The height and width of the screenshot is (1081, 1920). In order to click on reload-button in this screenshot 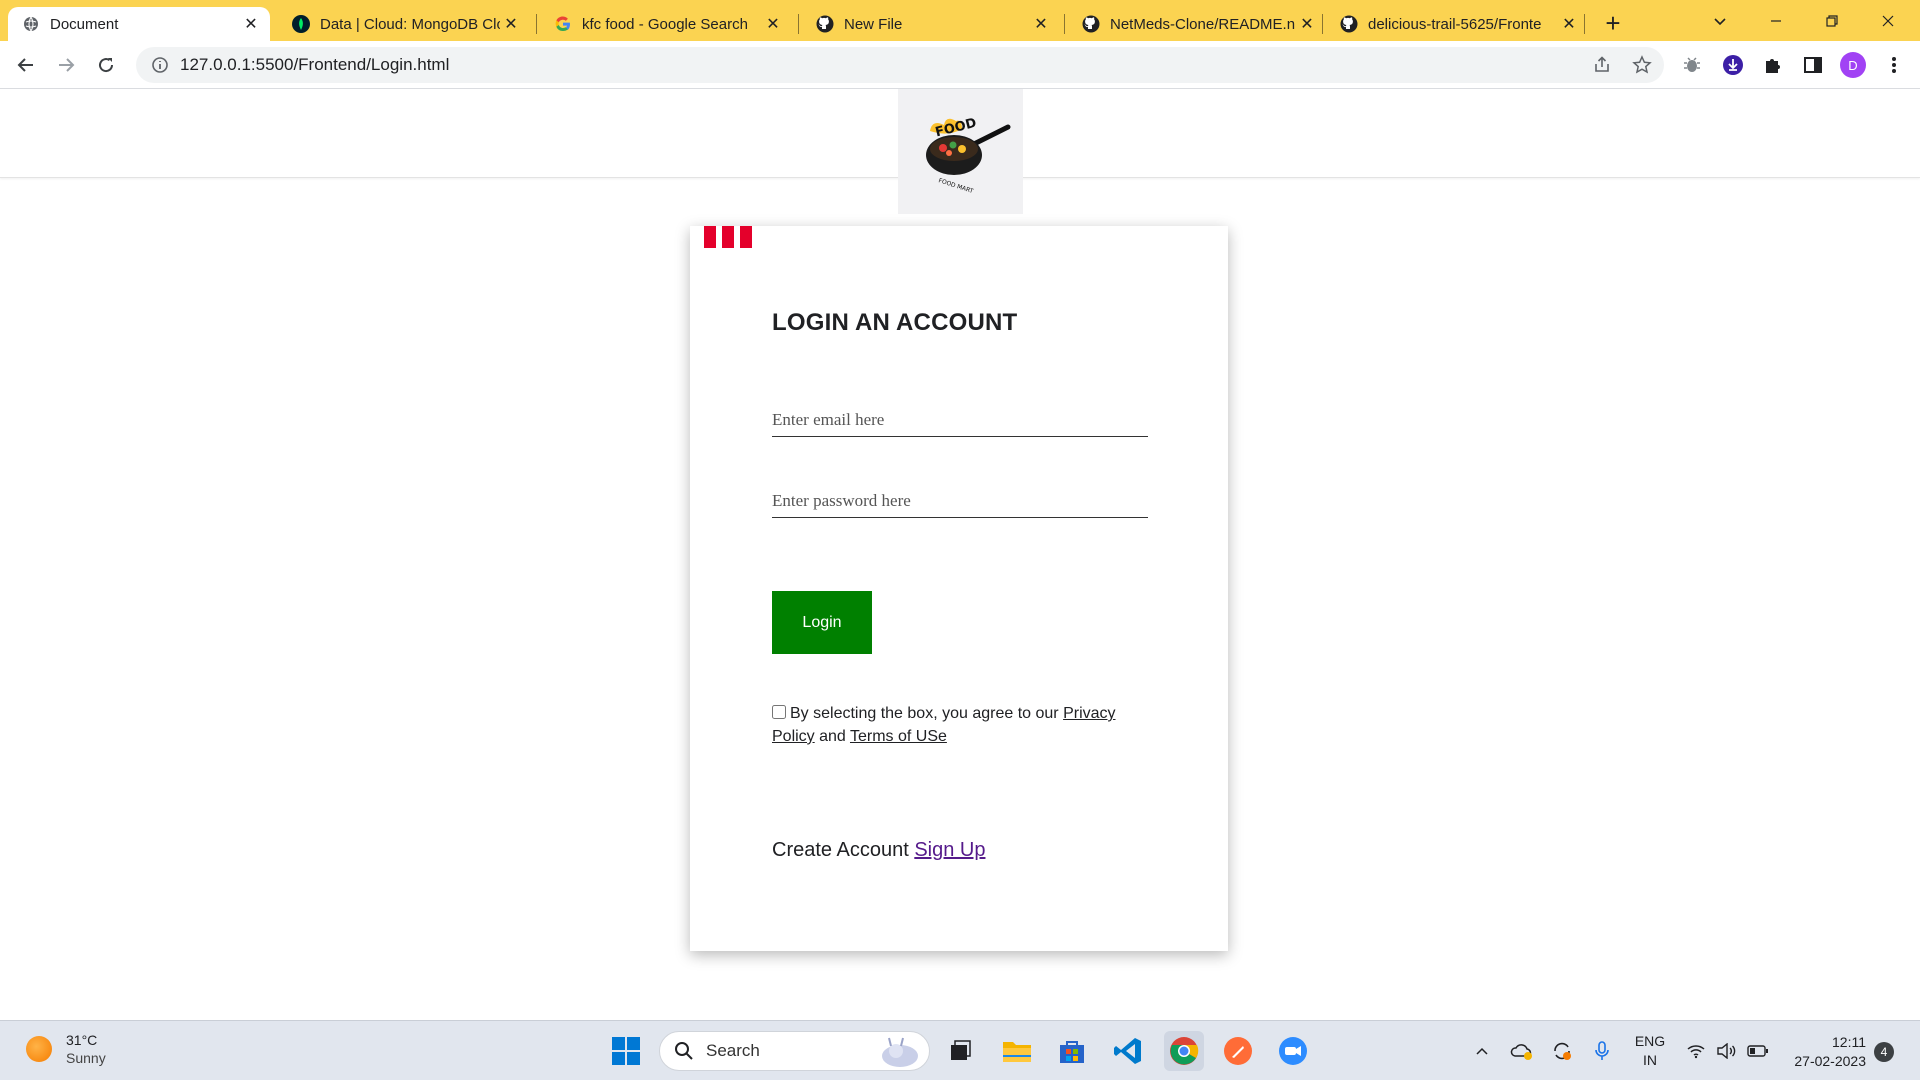, I will do `click(106, 65)`.